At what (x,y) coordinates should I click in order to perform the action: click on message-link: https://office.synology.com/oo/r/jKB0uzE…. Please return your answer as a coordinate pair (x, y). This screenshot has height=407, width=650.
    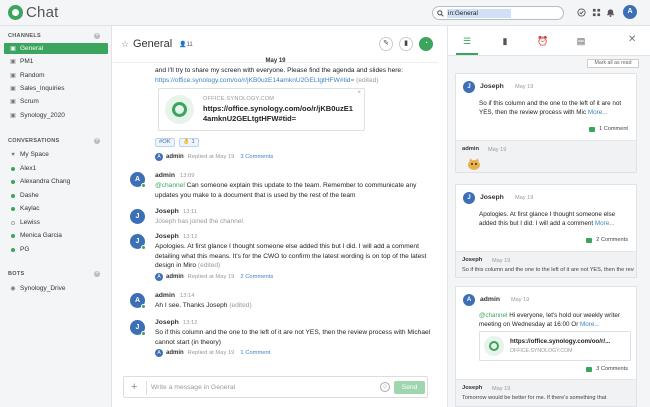
    Looking at the image, I should click on (254, 80).